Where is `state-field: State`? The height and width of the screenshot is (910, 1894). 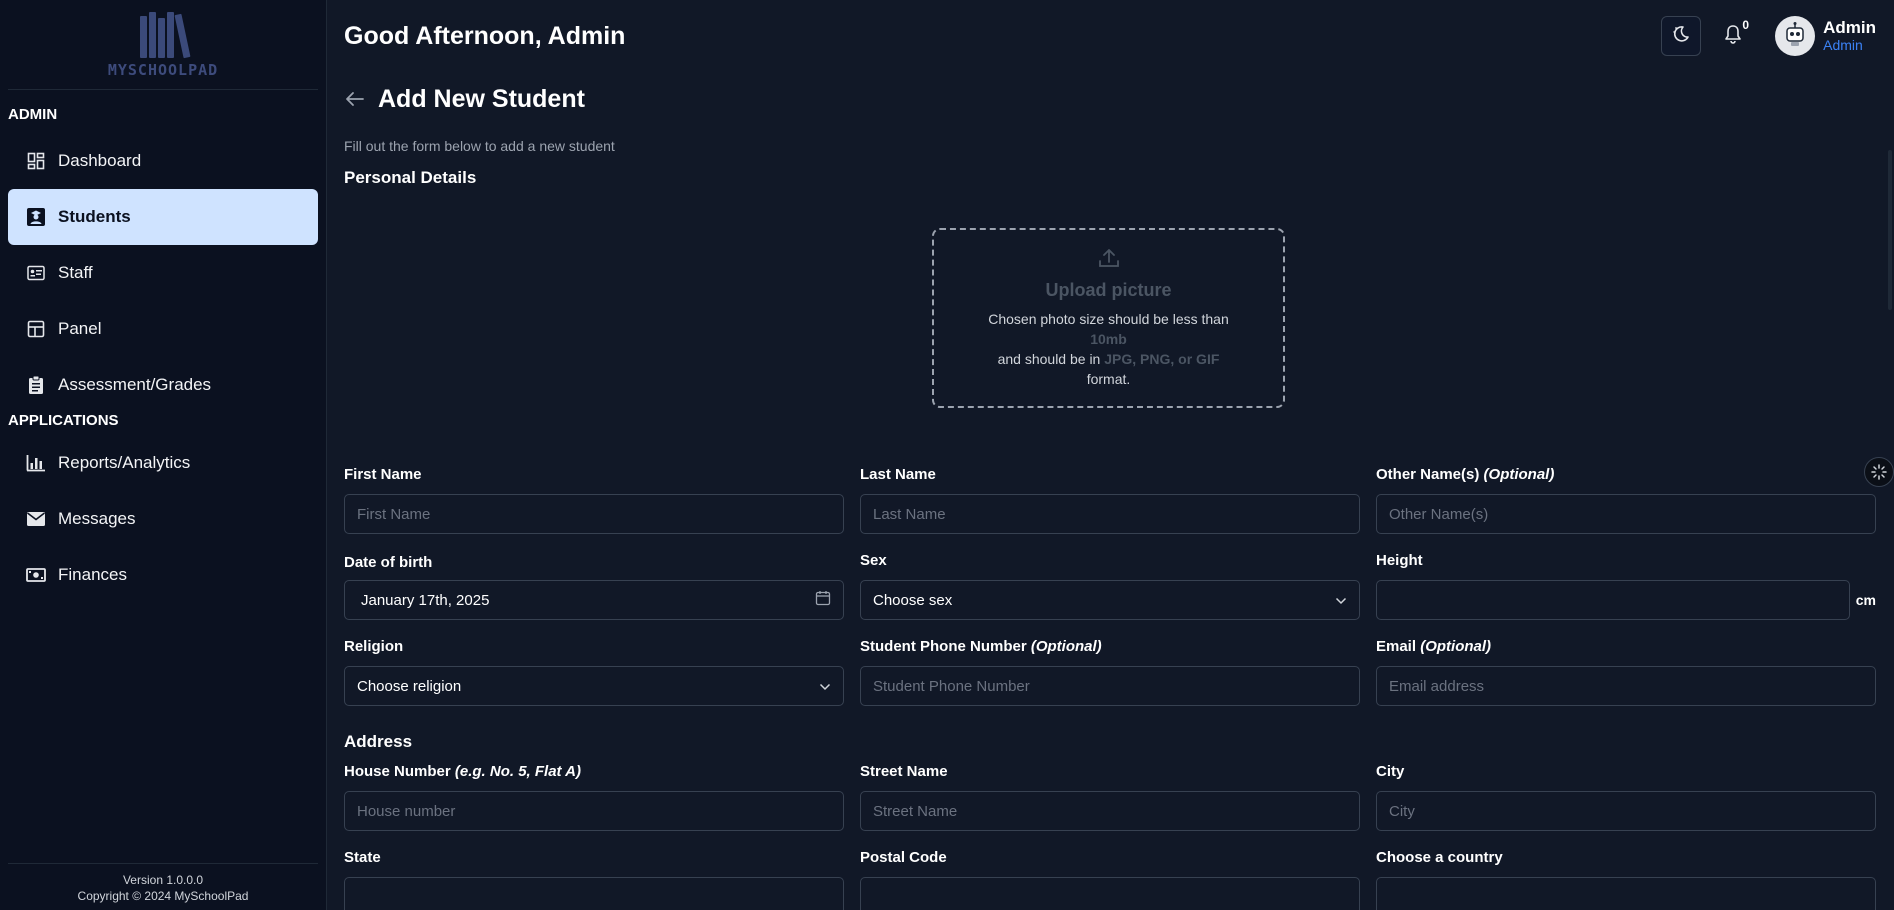
state-field: State is located at coordinates (594, 879).